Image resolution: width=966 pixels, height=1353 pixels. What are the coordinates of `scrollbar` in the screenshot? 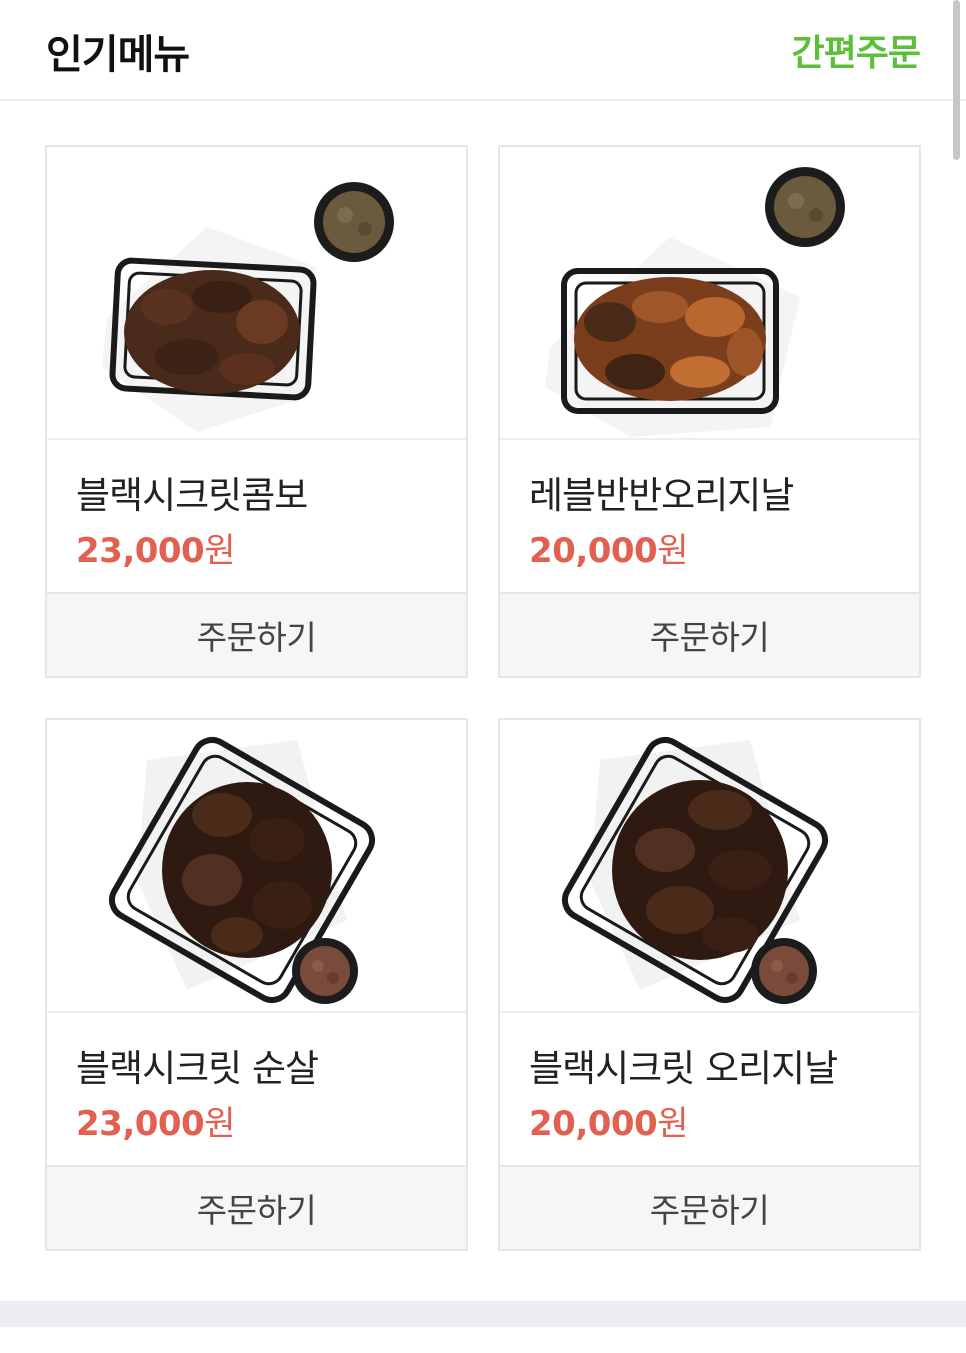 It's located at (956, 80).